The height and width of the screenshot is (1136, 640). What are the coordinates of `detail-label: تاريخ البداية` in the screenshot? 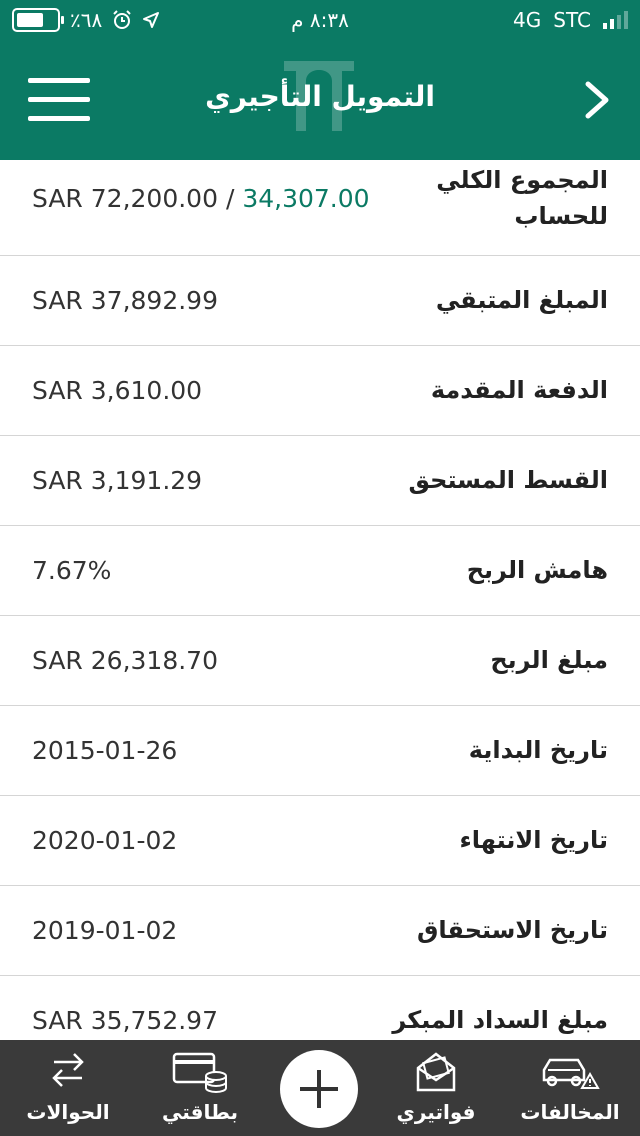 It's located at (538, 750).